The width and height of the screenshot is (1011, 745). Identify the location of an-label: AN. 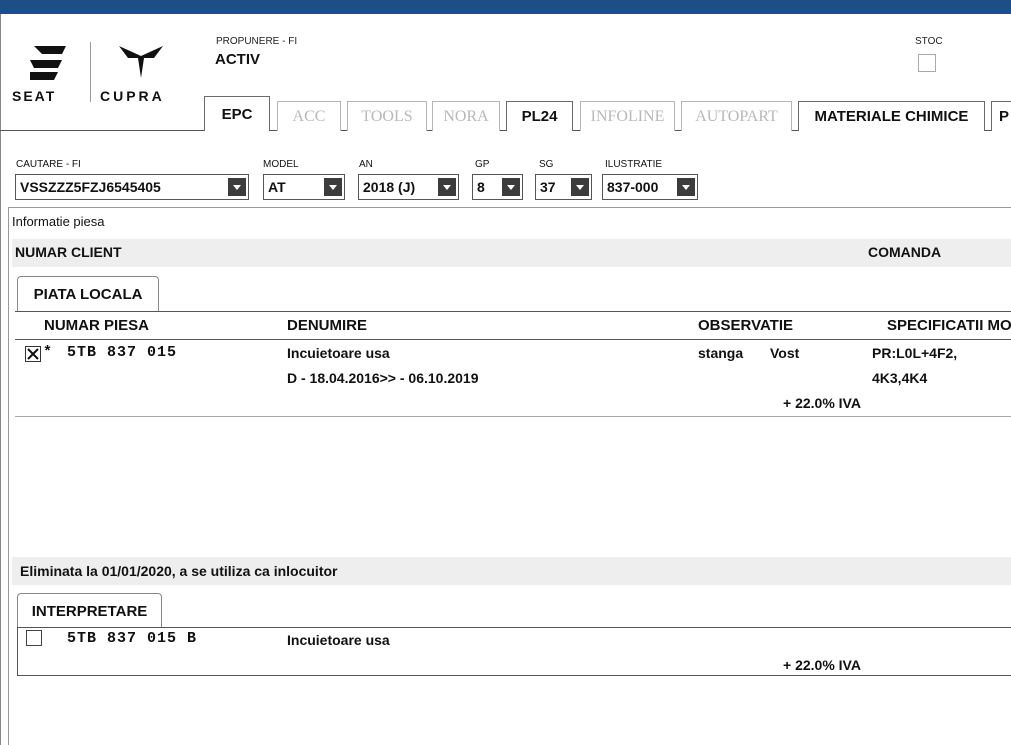
(366, 164).